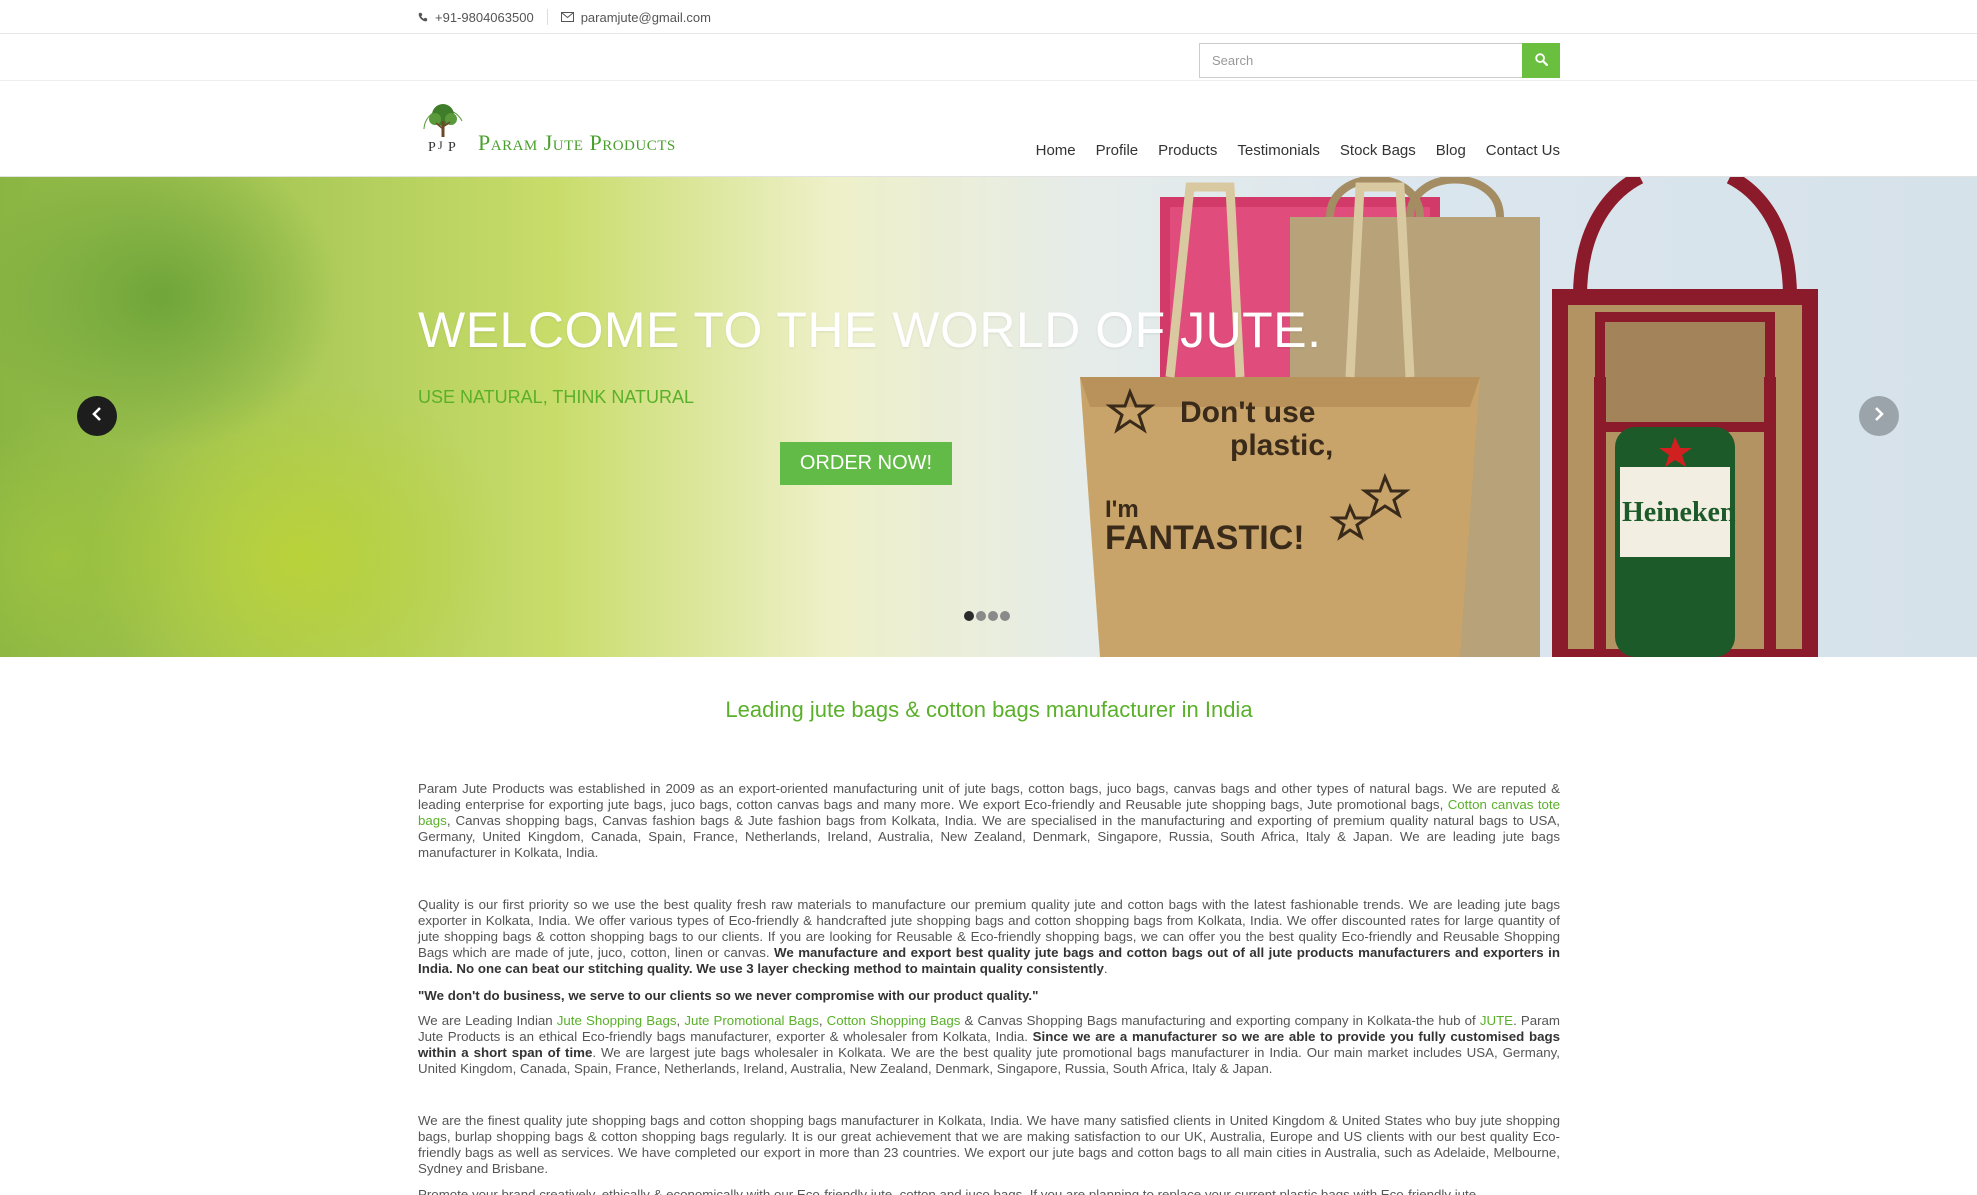 Image resolution: width=1977 pixels, height=1195 pixels. I want to click on email-contact: paramjute@gmail.com, so click(635, 17).